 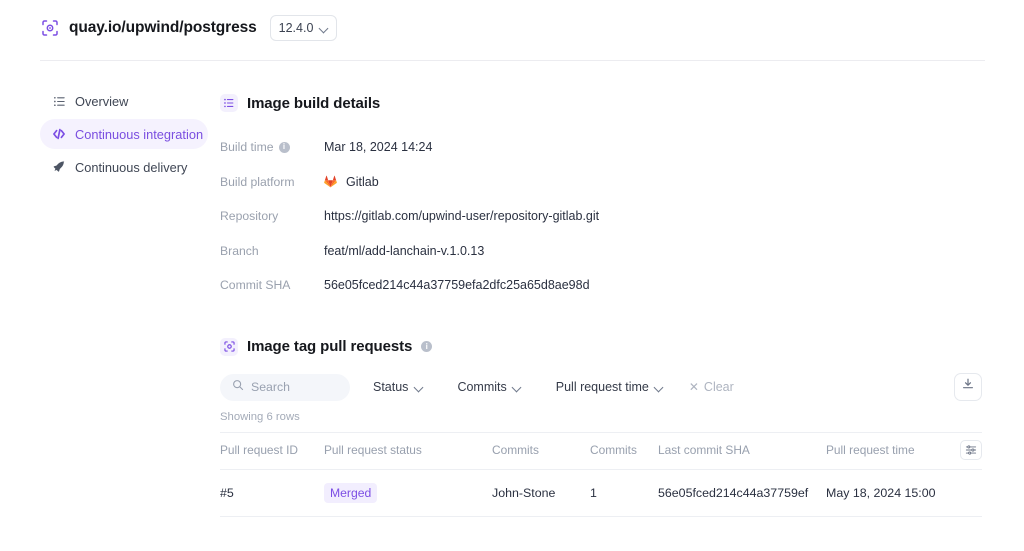 I want to click on detail-value: Mar 18, 2024 14:24, so click(x=378, y=147).